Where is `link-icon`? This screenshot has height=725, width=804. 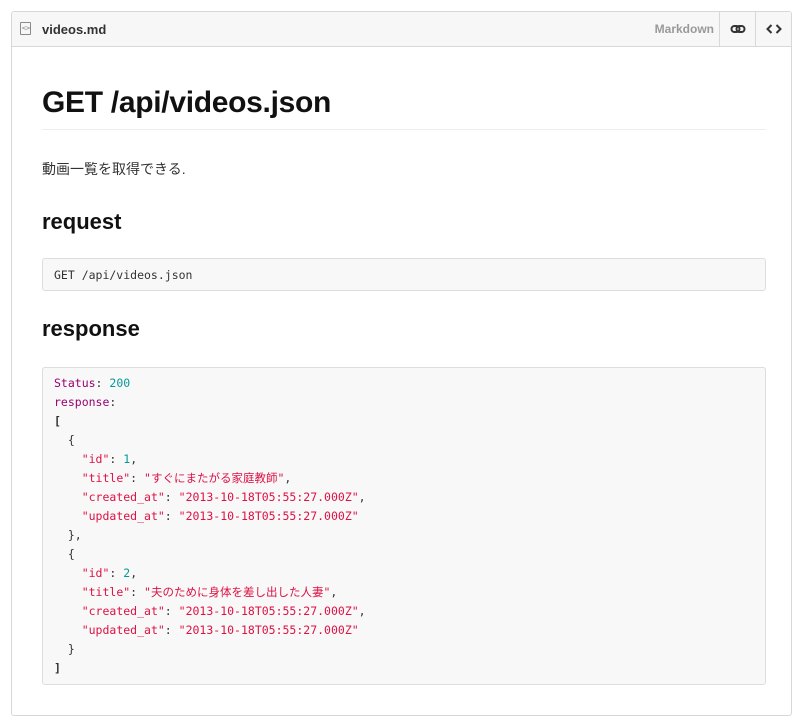
link-icon is located at coordinates (738, 29).